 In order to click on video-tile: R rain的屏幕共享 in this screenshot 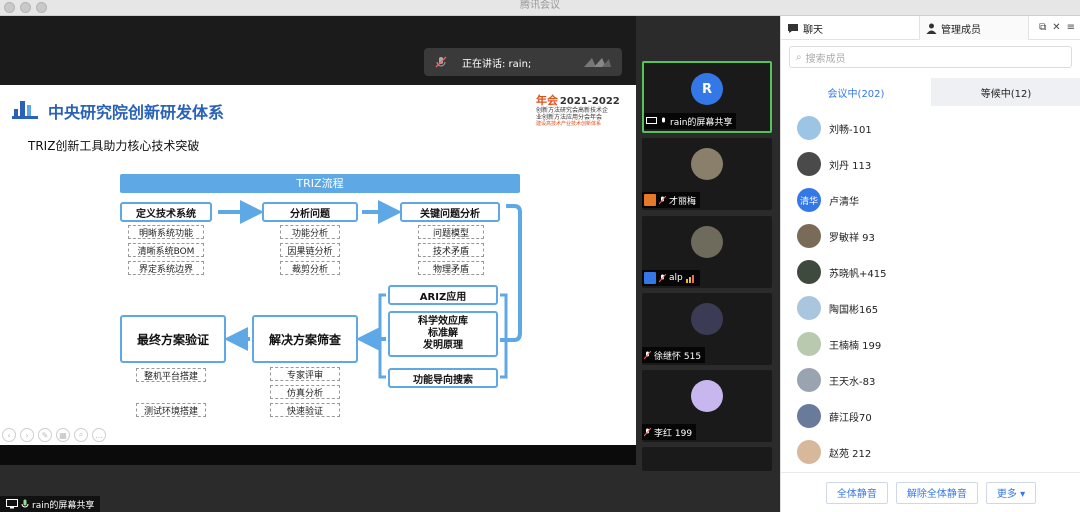, I will do `click(707, 97)`.